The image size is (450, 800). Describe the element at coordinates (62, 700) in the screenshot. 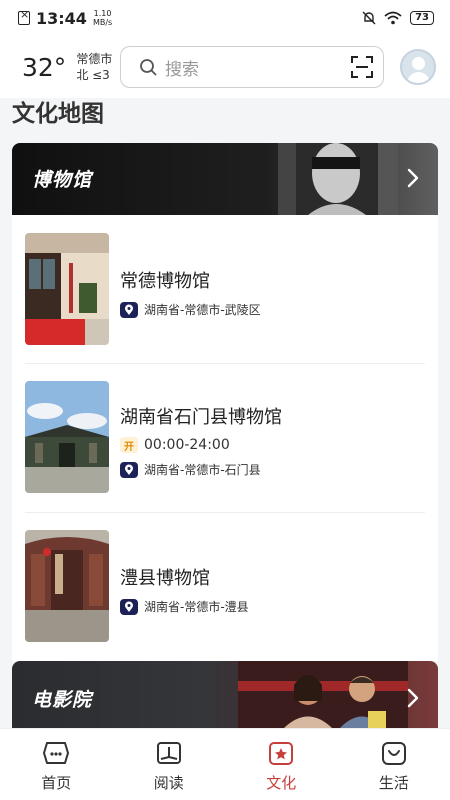

I see `cinema-card-title: 电影院` at that location.